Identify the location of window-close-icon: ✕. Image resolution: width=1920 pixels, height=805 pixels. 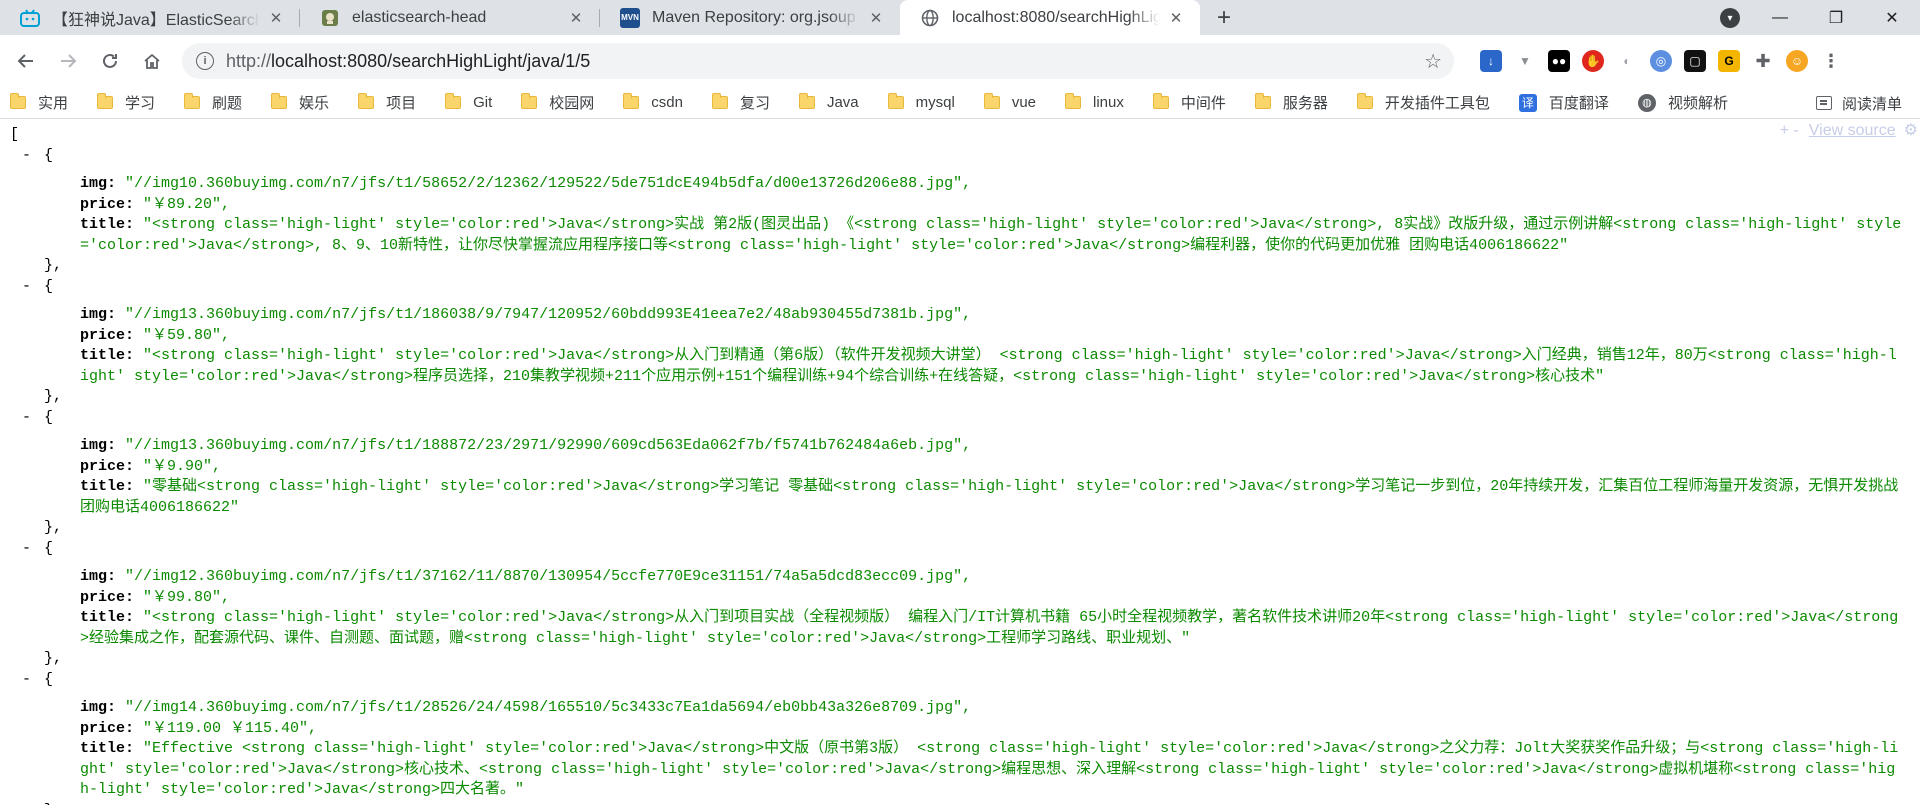
(1892, 17).